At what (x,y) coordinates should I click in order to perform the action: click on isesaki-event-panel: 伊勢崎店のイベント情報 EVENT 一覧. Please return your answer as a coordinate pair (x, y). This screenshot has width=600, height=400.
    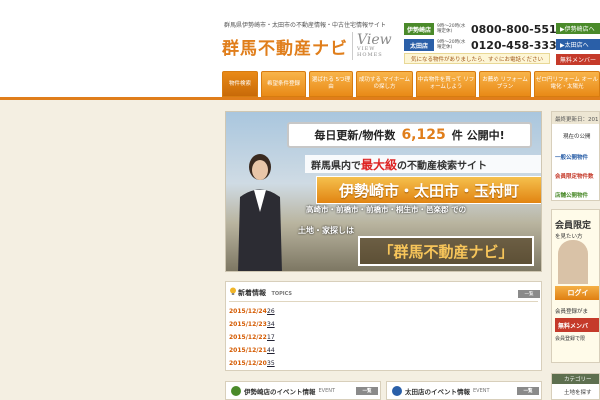
    Looking at the image, I should click on (303, 390).